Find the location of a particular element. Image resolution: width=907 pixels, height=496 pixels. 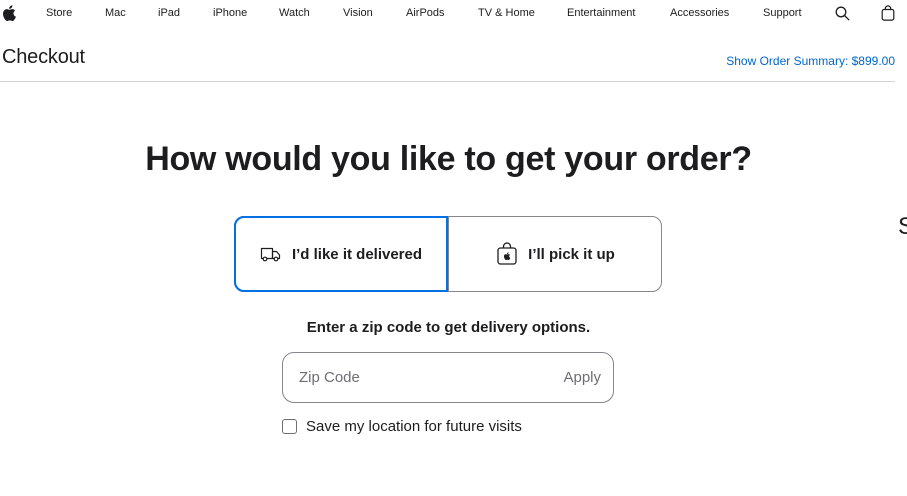

search-icon is located at coordinates (842, 13).